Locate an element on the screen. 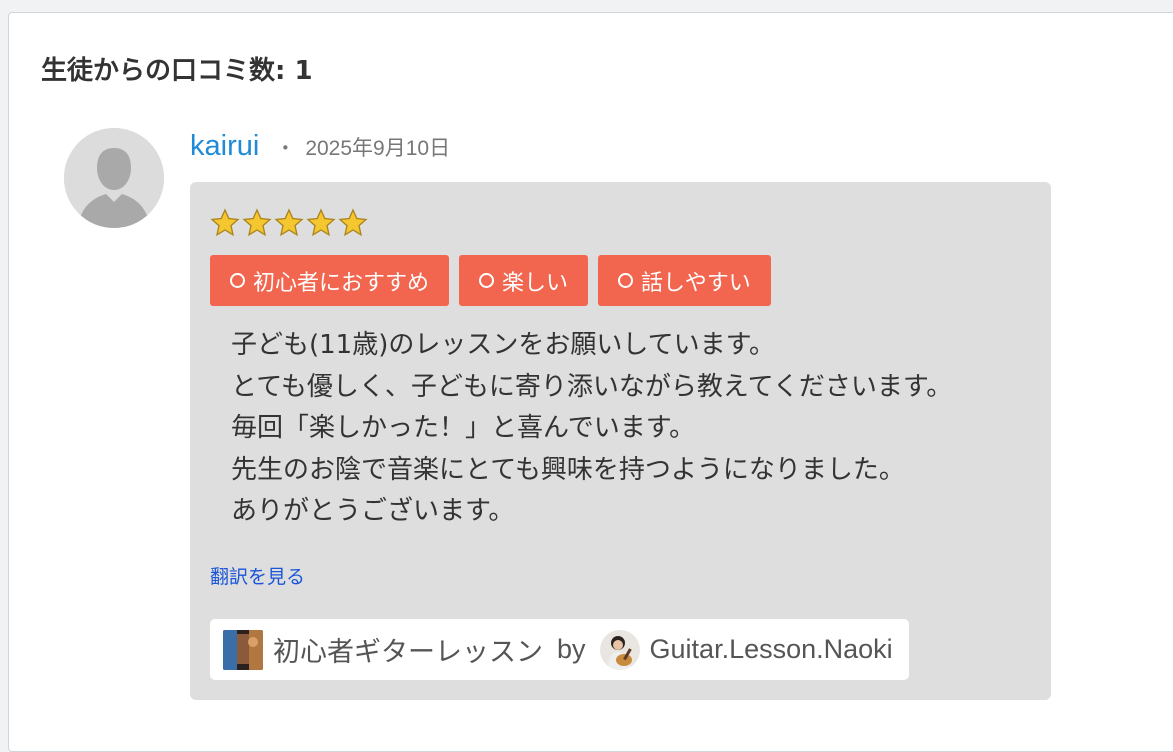 Image resolution: width=1173 pixels, height=752 pixels. tag-label: 初心者におすすめ is located at coordinates (341, 283).